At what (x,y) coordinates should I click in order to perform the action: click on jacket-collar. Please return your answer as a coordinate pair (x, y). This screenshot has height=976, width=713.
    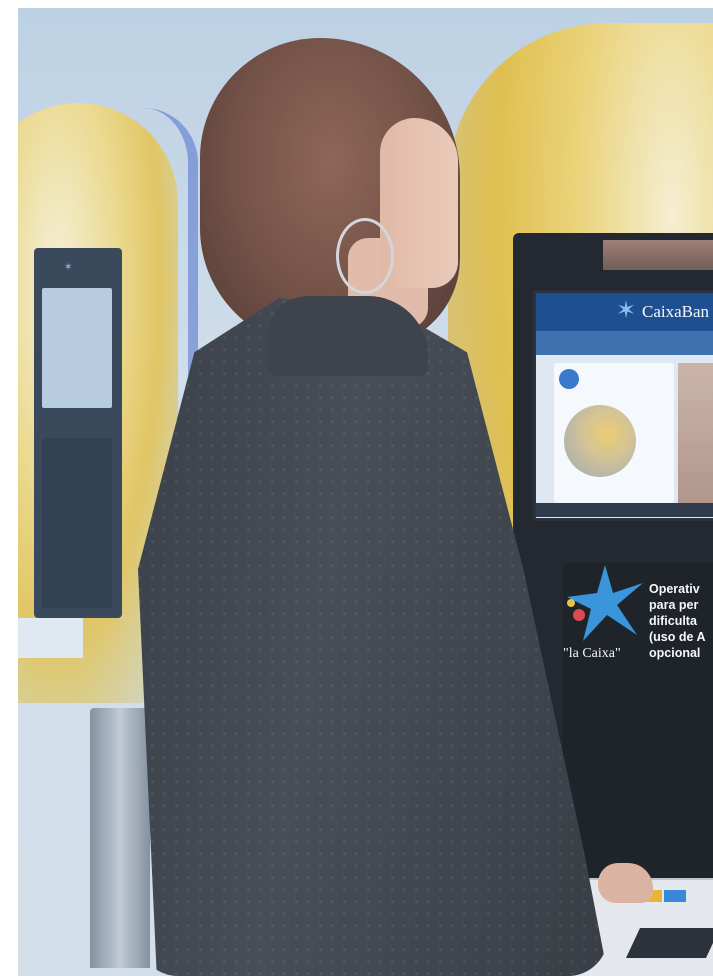
    Looking at the image, I should click on (348, 336).